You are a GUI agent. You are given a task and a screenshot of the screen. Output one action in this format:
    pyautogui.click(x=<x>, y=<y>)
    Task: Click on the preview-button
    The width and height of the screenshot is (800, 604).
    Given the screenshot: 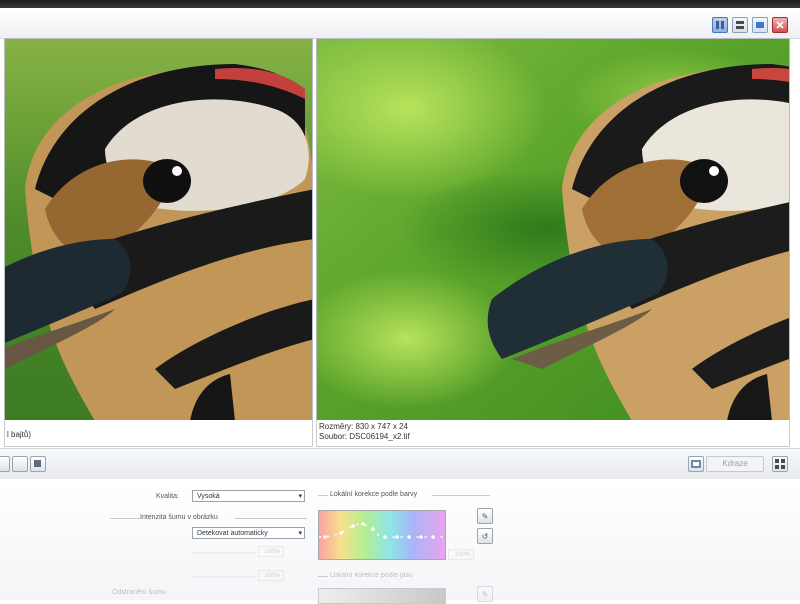 What is the action you would take?
    pyautogui.click(x=696, y=464)
    